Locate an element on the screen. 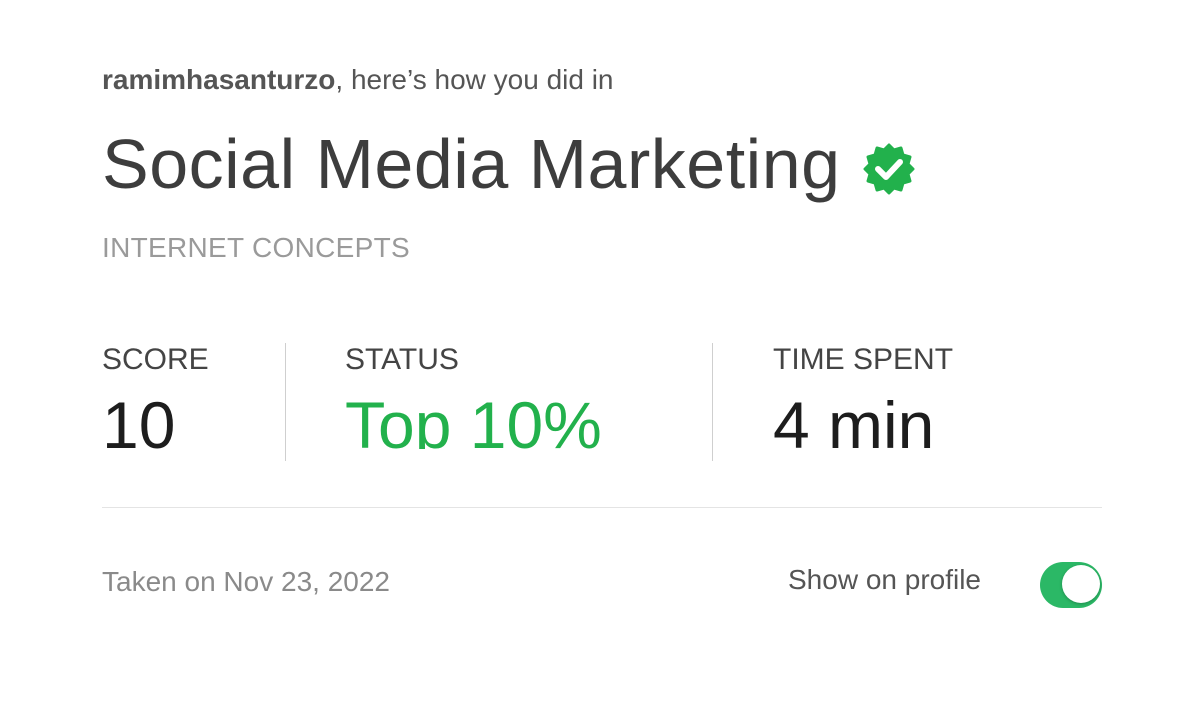 This screenshot has height=721, width=1200. toggle-knob is located at coordinates (1081, 584).